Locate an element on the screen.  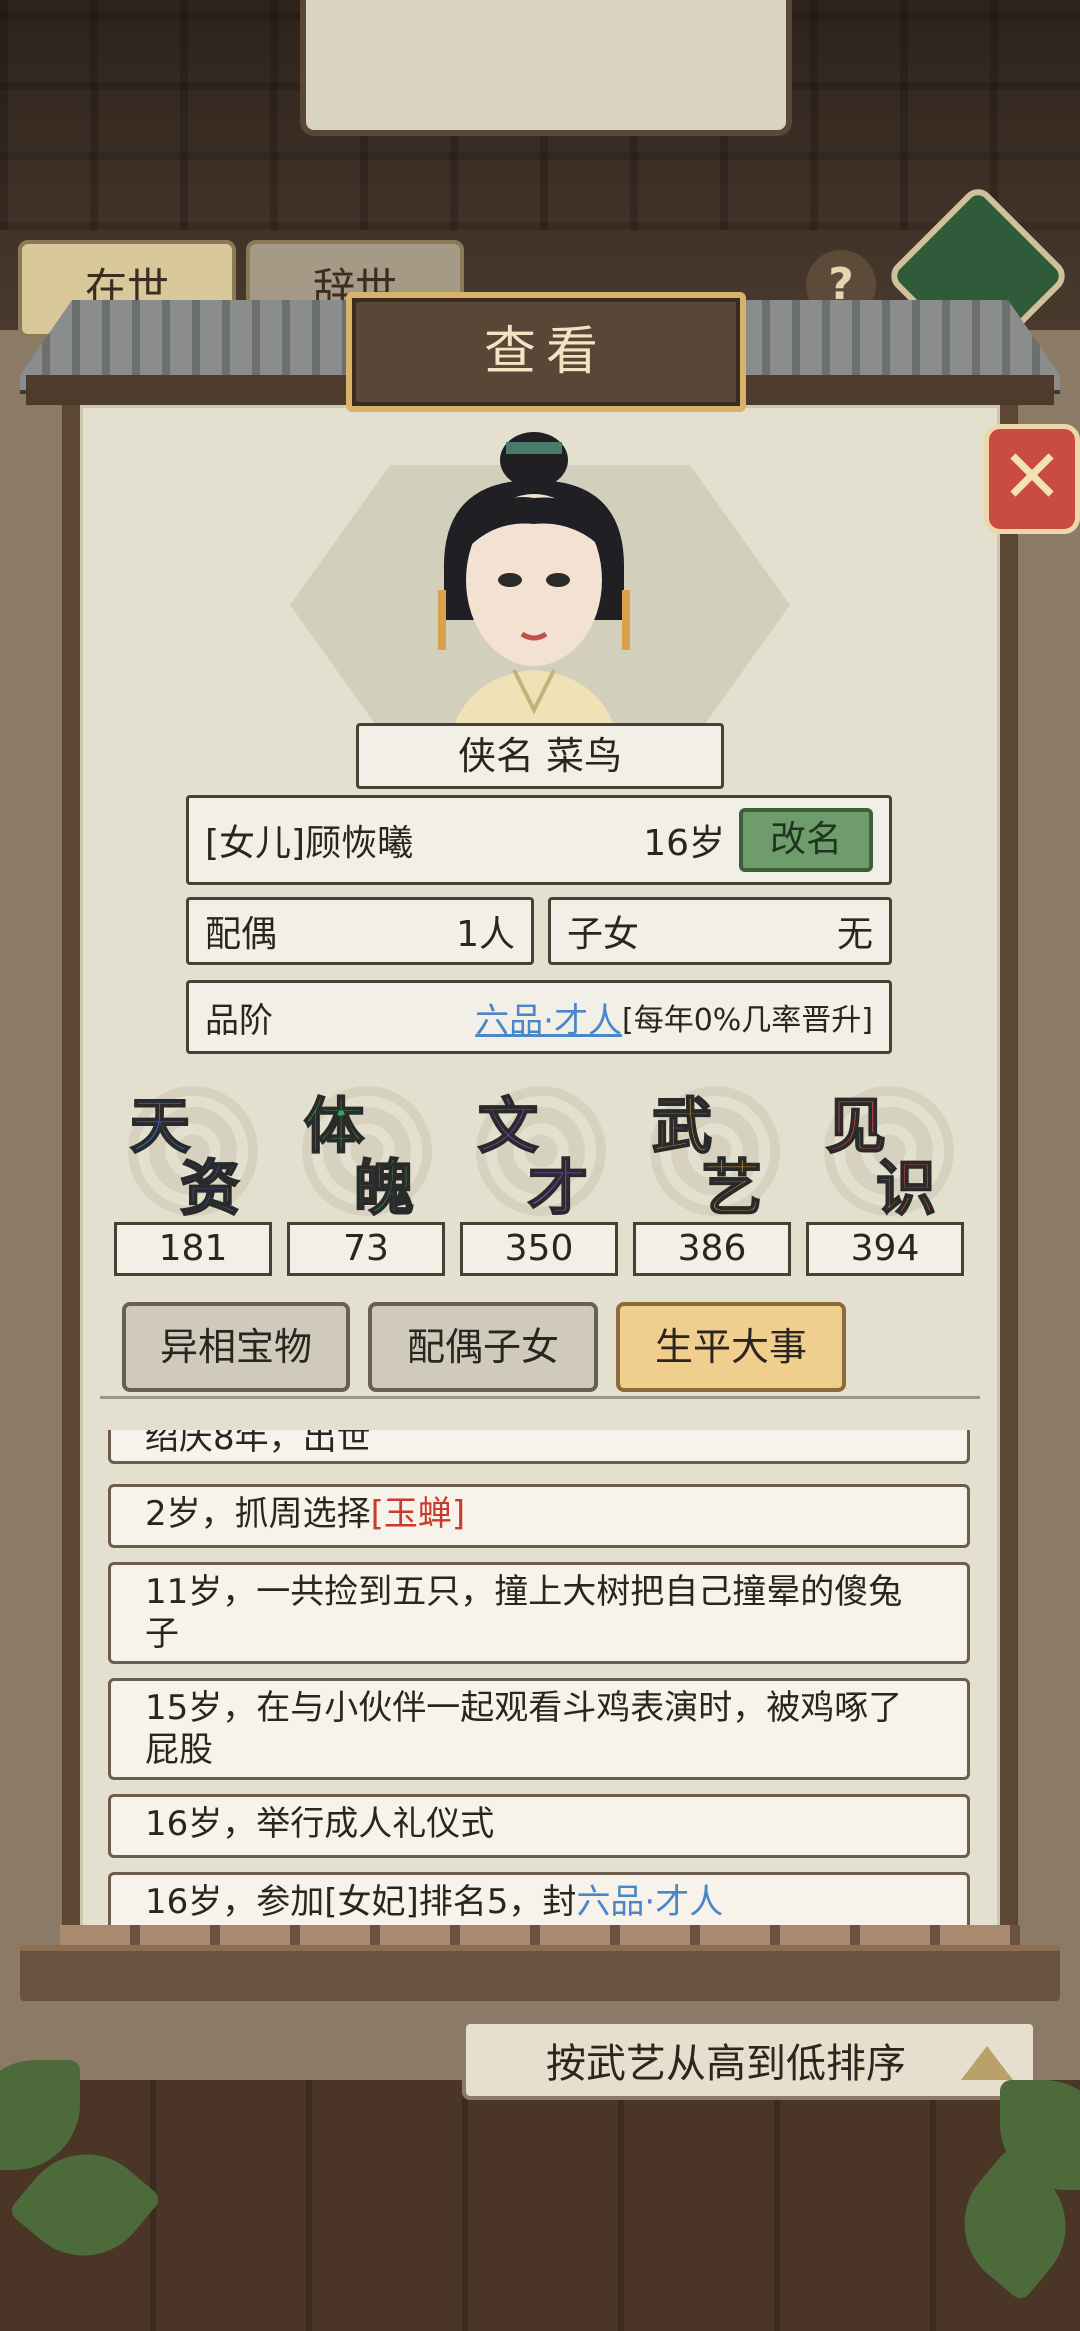
children-label: 子女 is located at coordinates (603, 934).